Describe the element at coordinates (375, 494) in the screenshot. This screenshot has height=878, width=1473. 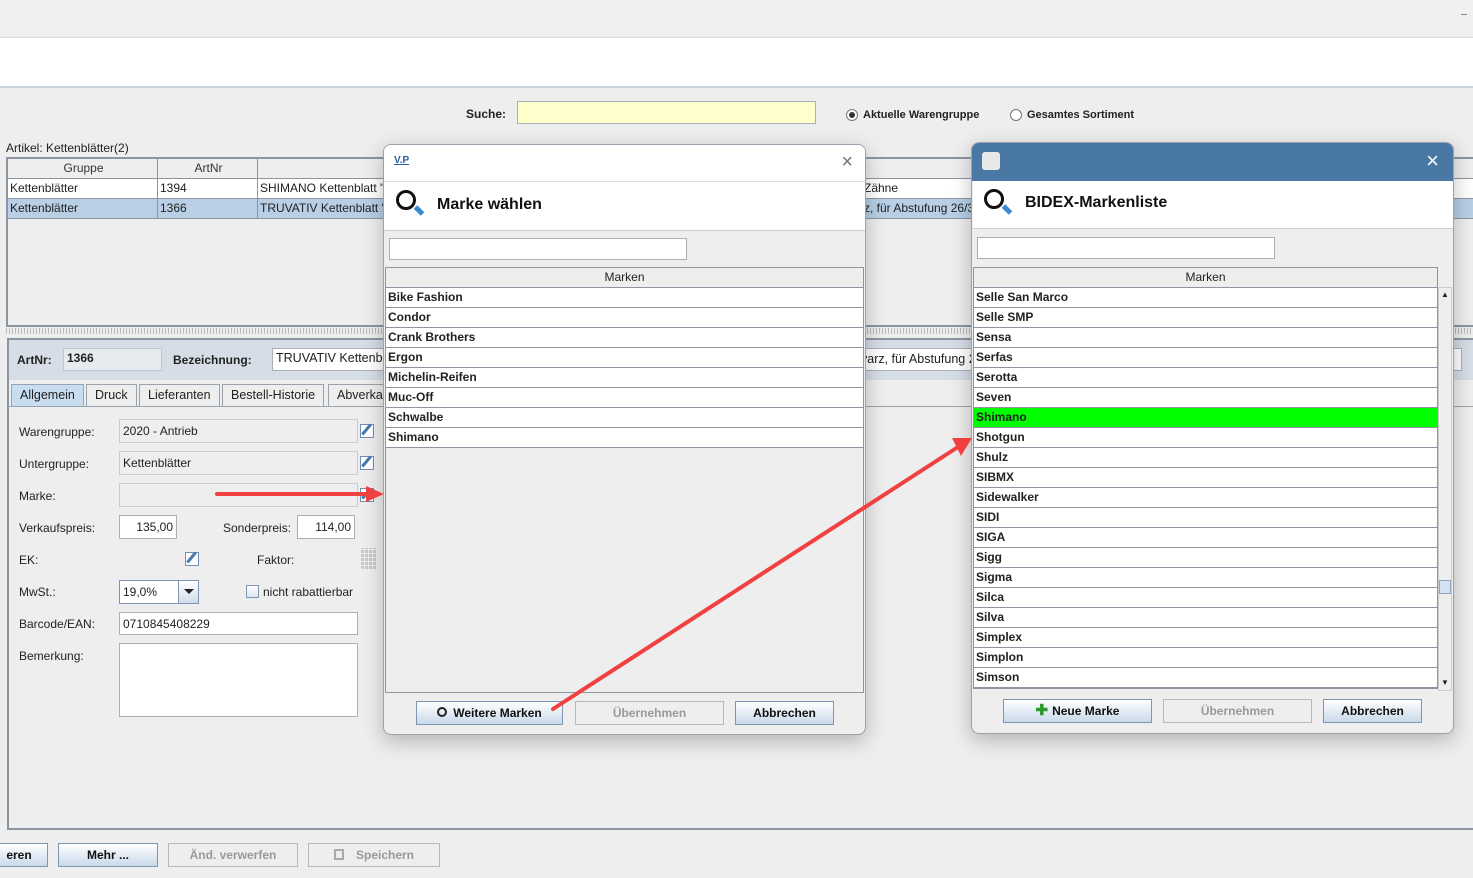
I see `arrowhead` at that location.